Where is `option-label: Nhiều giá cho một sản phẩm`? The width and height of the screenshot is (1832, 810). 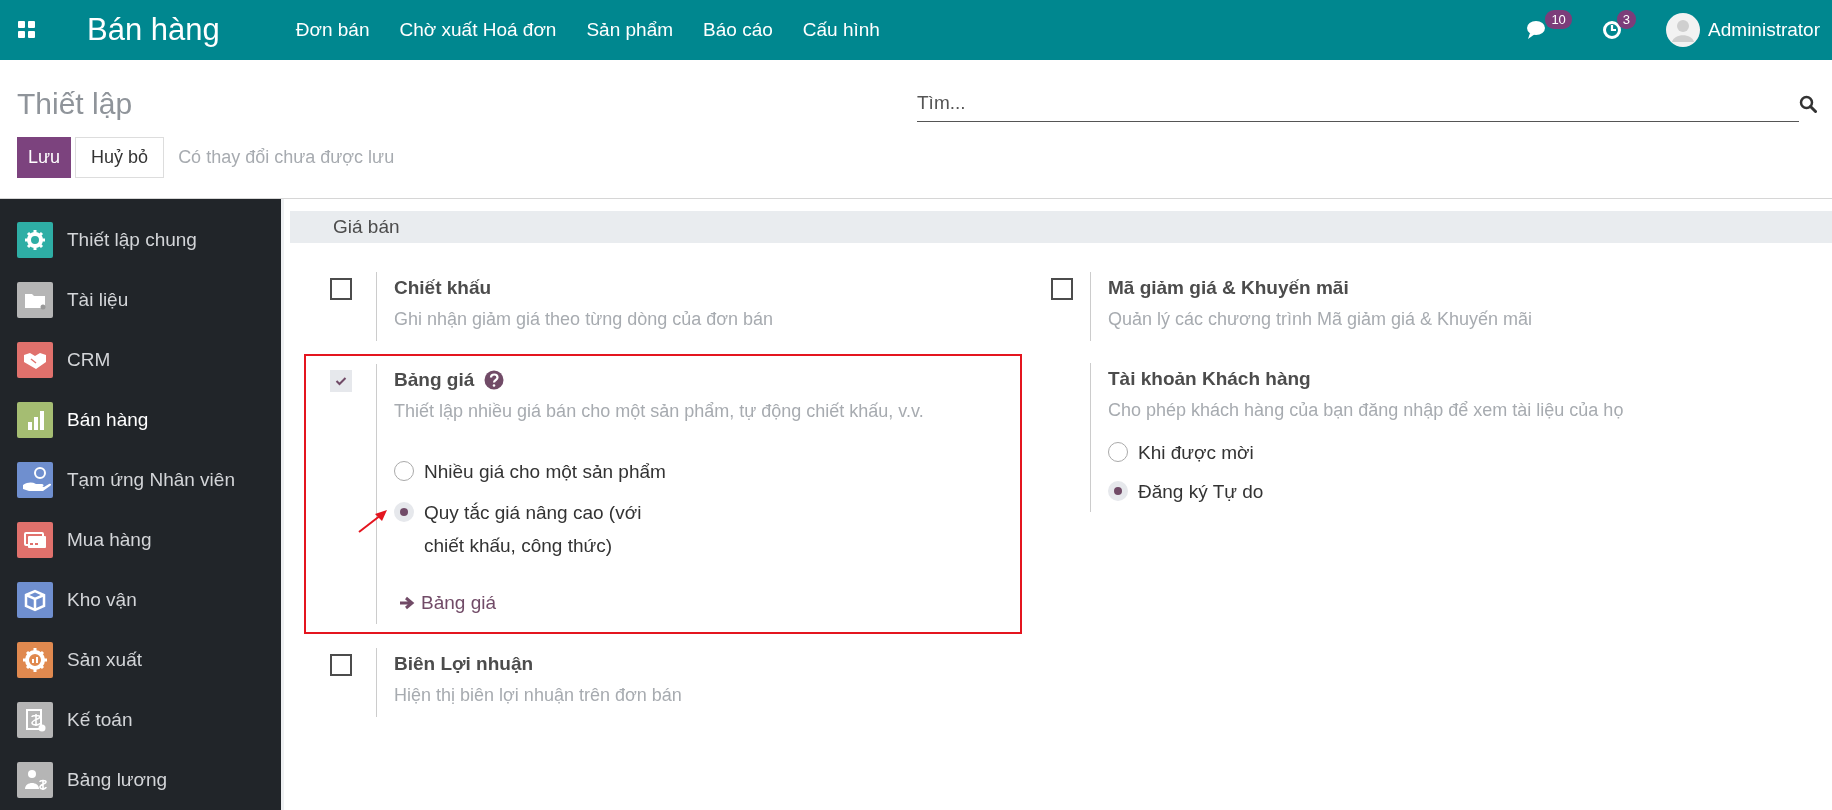
option-label: Nhiều giá cho một sản phẩm is located at coordinates (545, 471).